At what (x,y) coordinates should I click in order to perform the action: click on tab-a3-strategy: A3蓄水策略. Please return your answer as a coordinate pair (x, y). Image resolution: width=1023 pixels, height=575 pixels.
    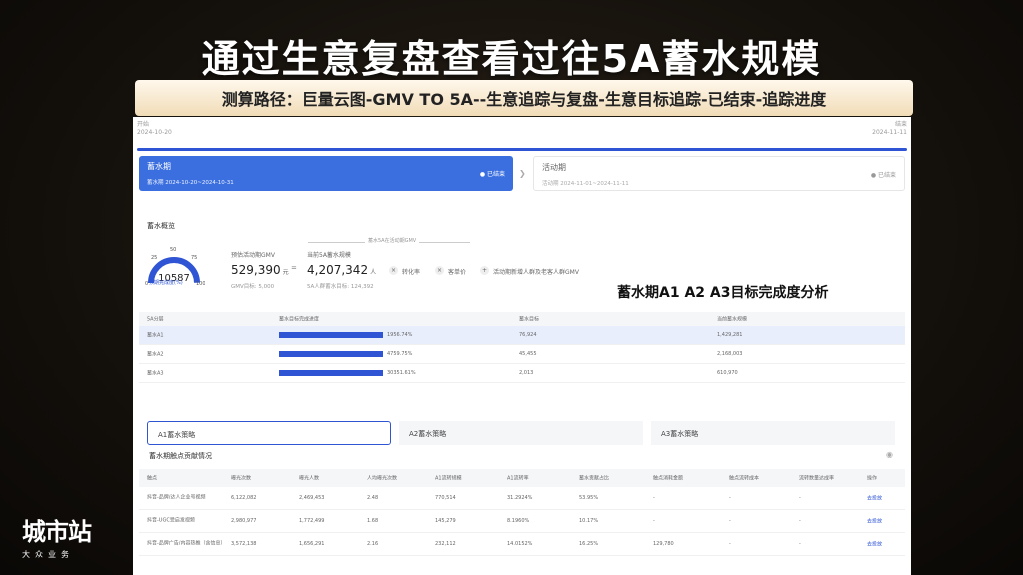
    Looking at the image, I should click on (773, 433).